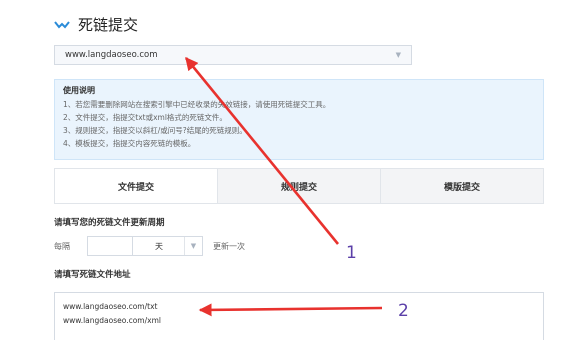 The width and height of the screenshot is (566, 340). Describe the element at coordinates (159, 246) in the screenshot. I see `period-unit-value: 天` at that location.